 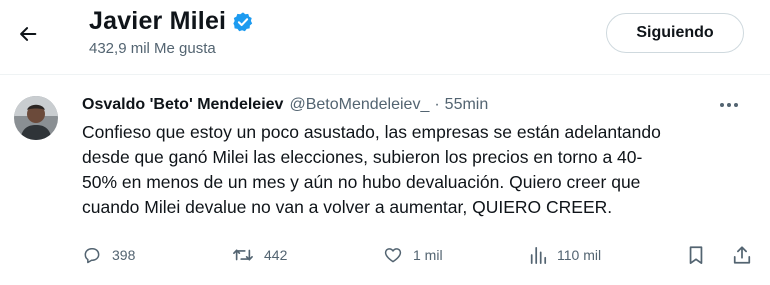 I want to click on back-button, so click(x=28, y=34).